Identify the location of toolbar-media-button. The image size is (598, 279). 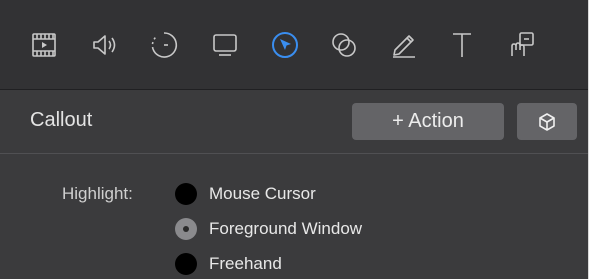
(44, 45).